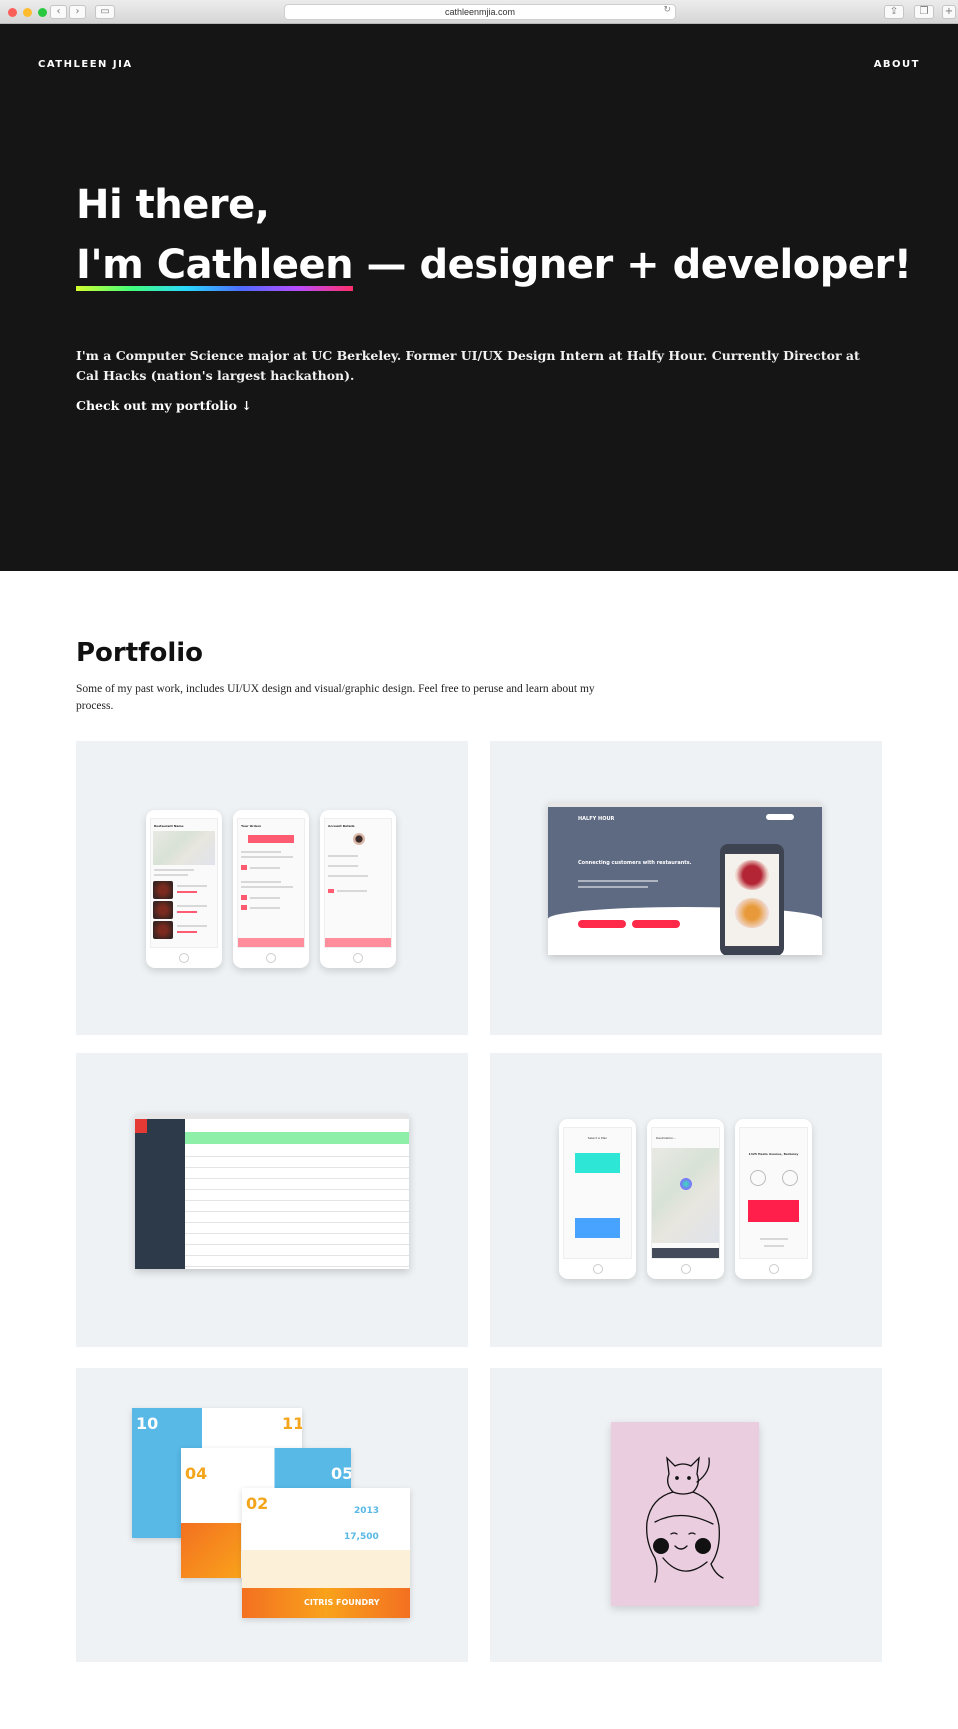  I want to click on address-bar: cathleenmjia.com ↻, so click(480, 12).